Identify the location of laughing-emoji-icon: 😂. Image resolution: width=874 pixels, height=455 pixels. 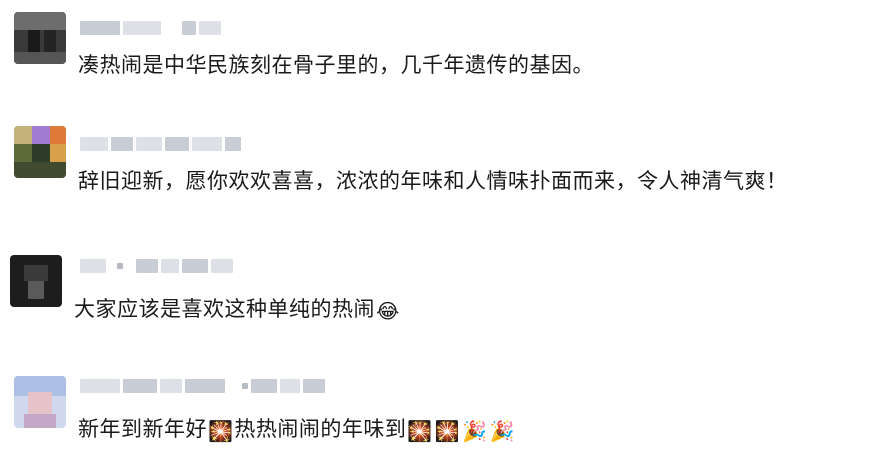
(388, 311).